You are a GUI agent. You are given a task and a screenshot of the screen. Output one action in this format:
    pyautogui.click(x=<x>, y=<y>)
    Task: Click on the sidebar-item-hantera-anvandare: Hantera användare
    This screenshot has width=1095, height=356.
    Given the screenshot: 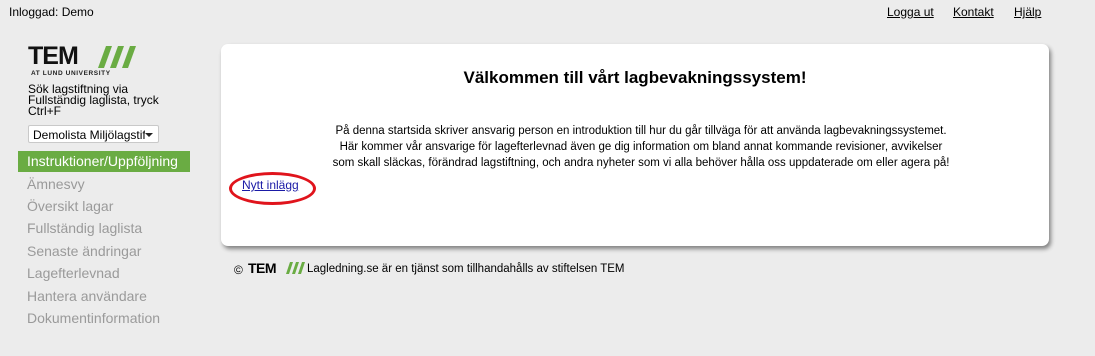 What is the action you would take?
    pyautogui.click(x=87, y=296)
    